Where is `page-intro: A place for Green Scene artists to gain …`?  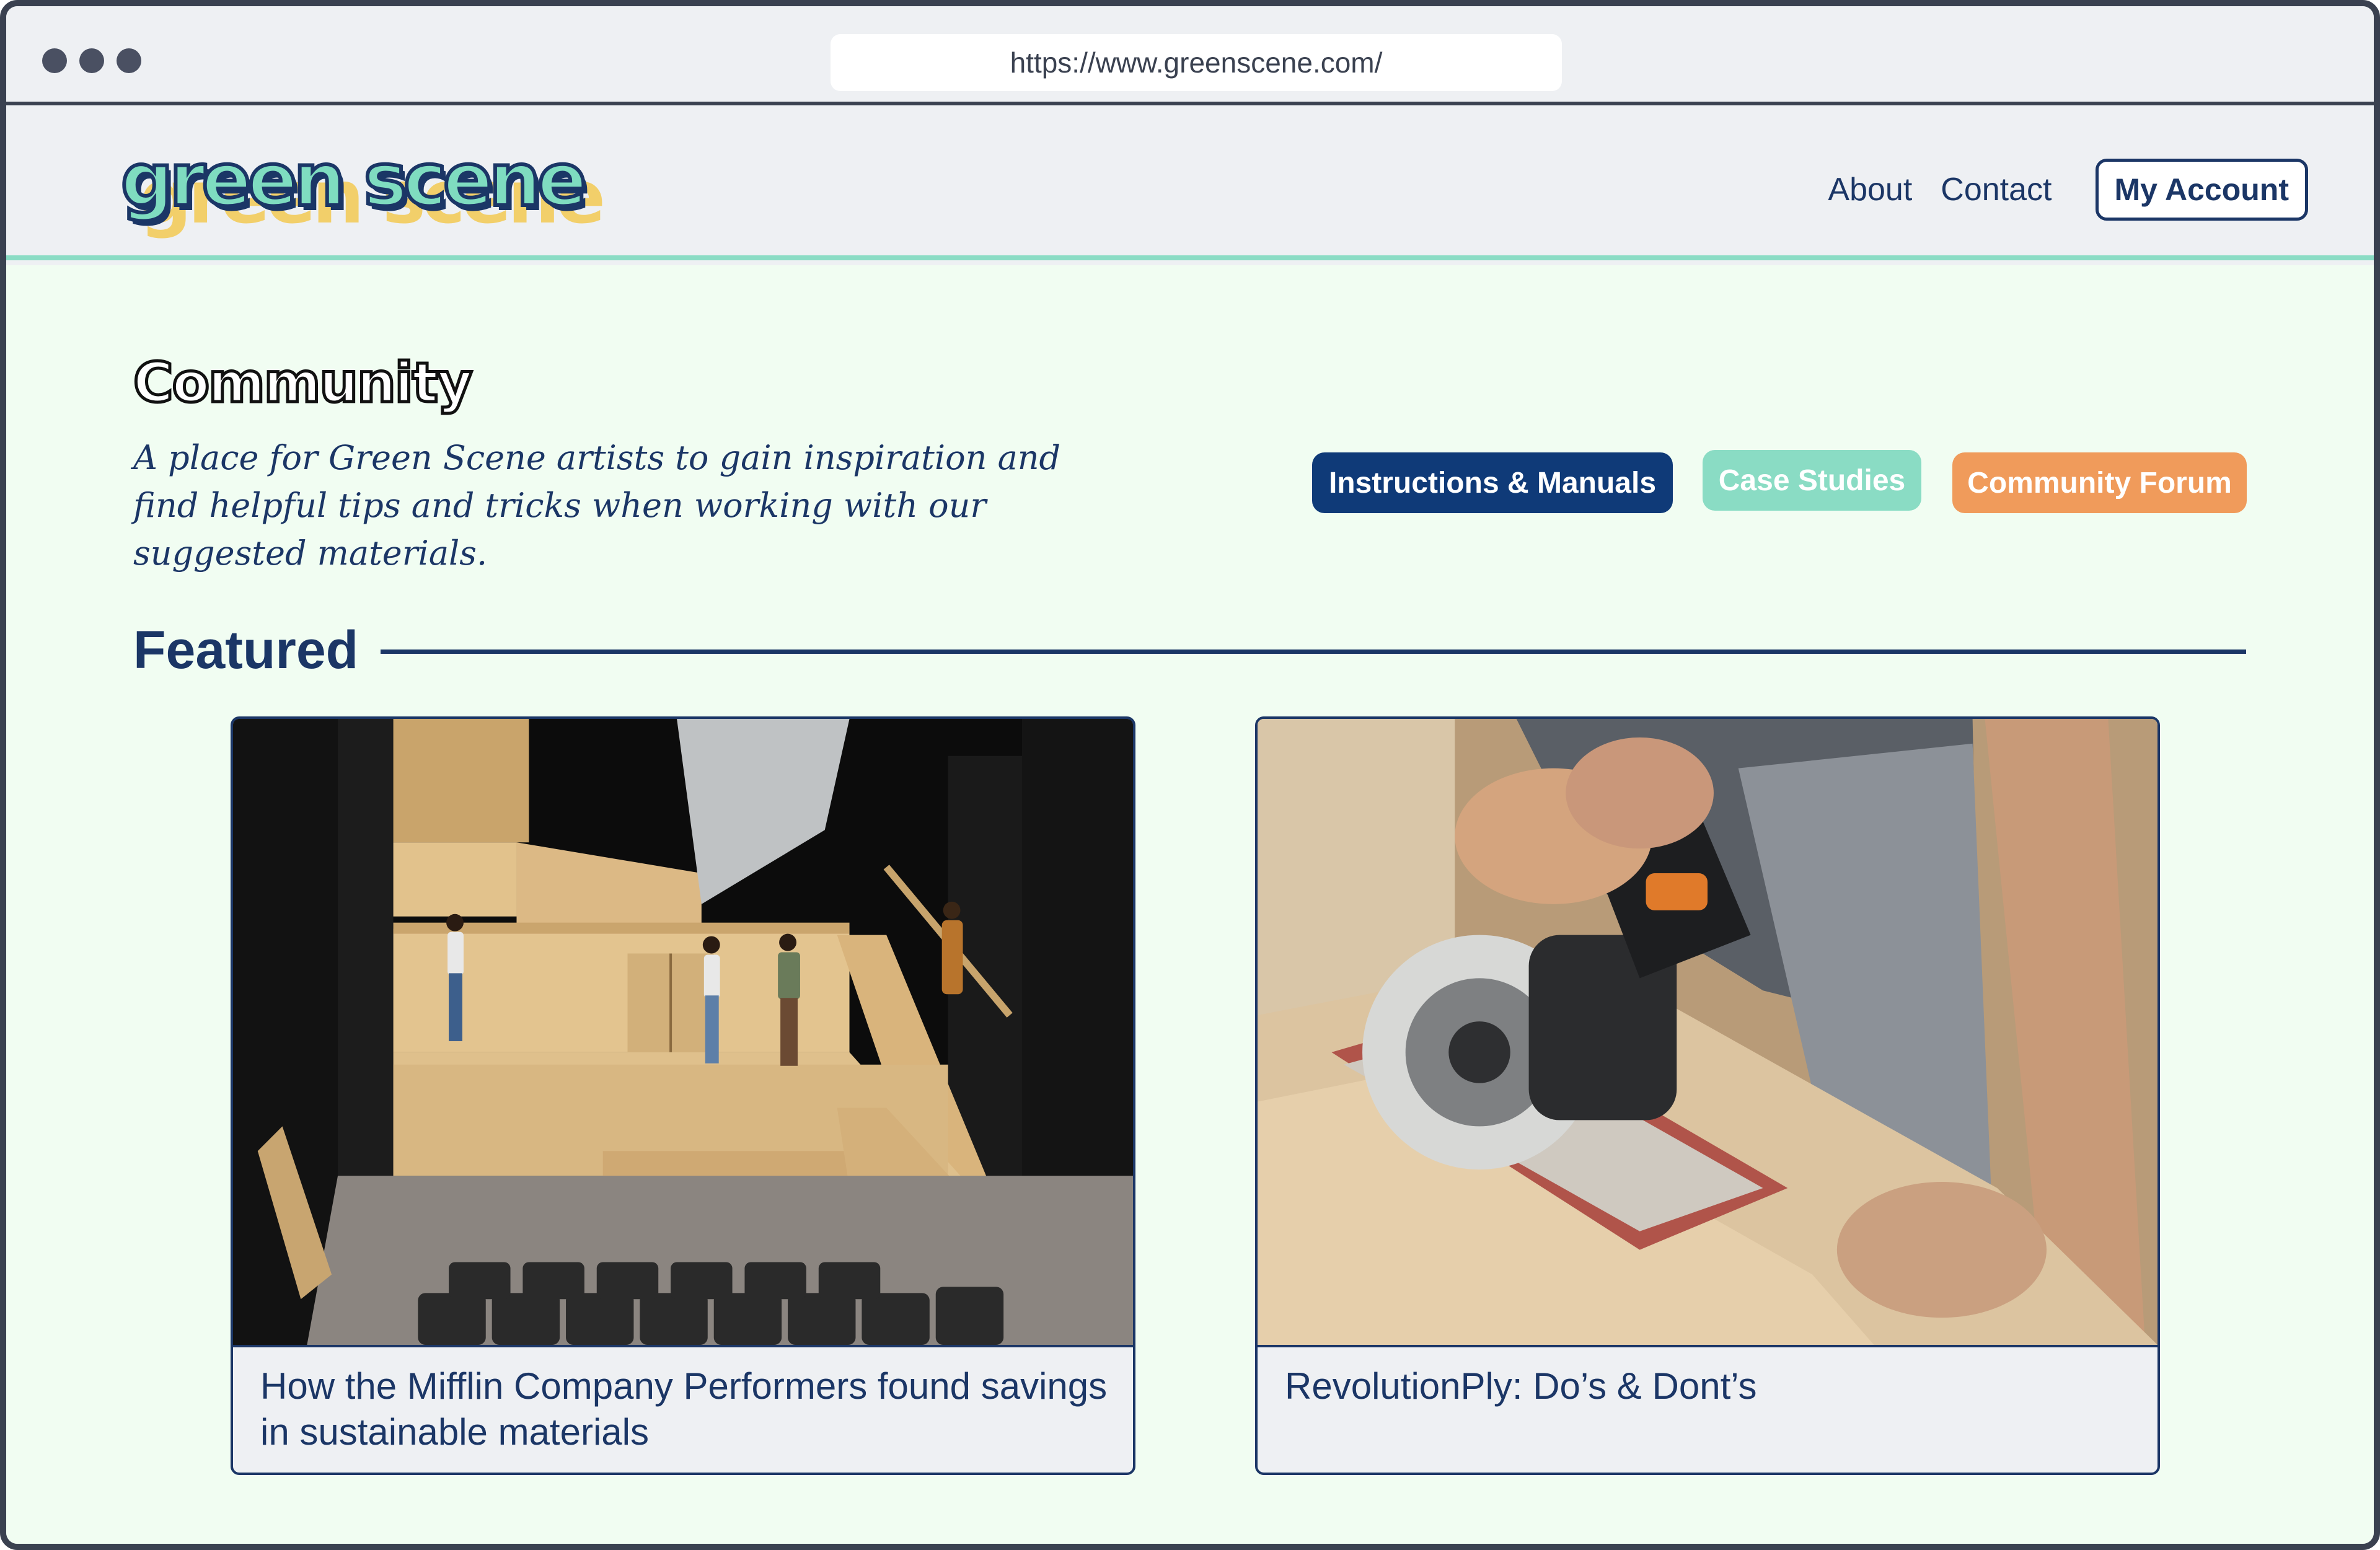
page-intro: A place for Green Scene artists to gain … is located at coordinates (597, 505).